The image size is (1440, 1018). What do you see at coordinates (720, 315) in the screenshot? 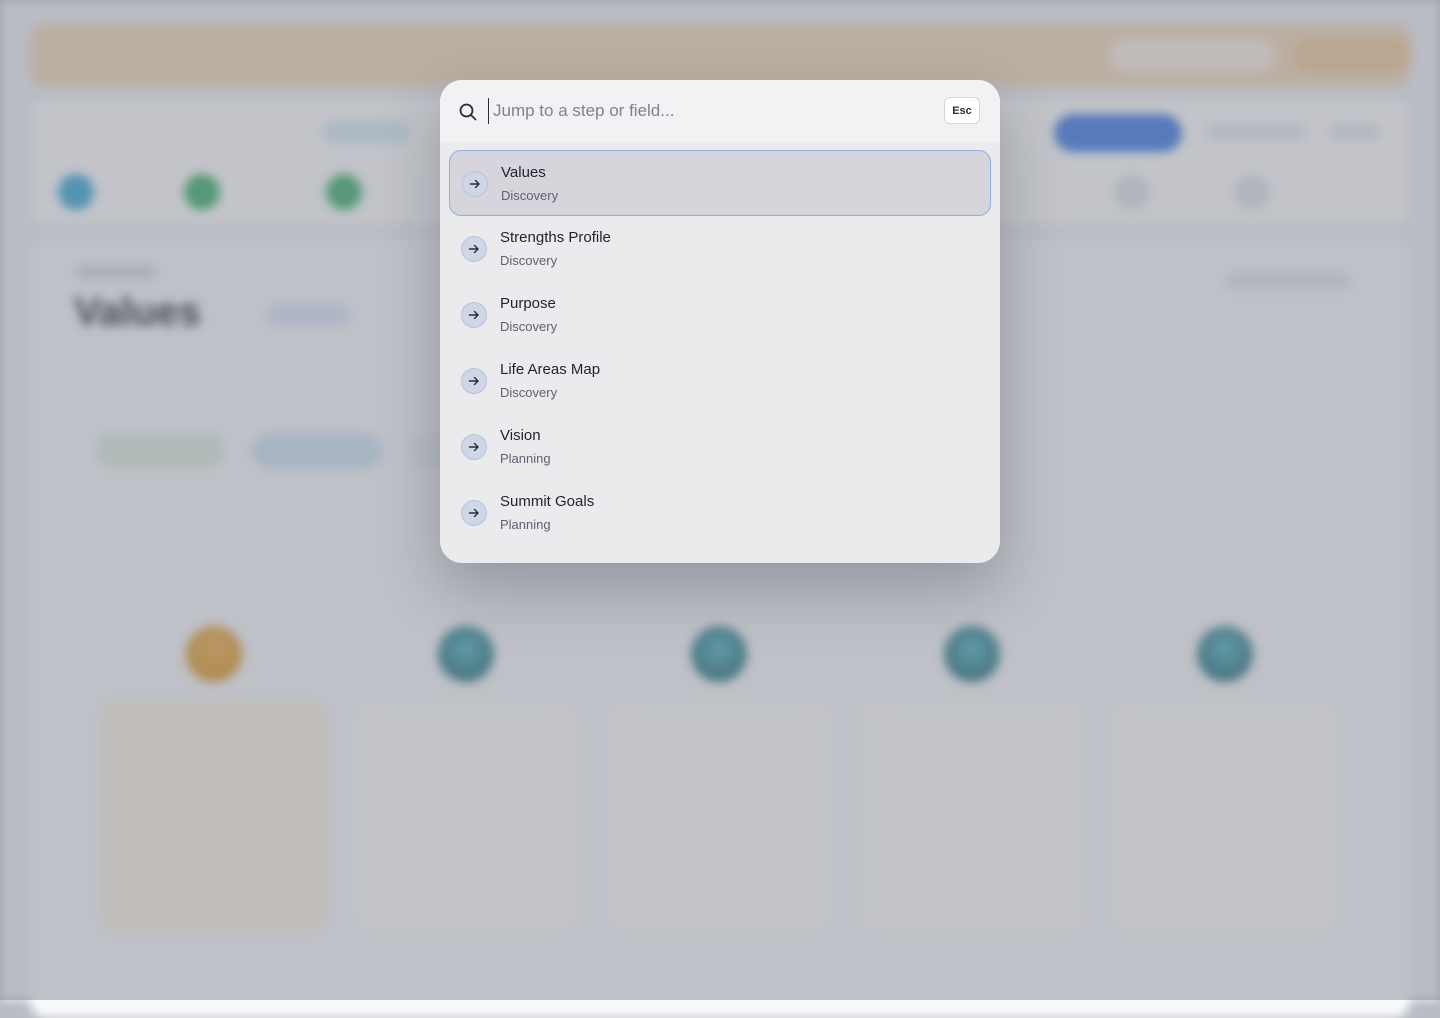
I see `result-item-purpose: Purpose Discovery` at bounding box center [720, 315].